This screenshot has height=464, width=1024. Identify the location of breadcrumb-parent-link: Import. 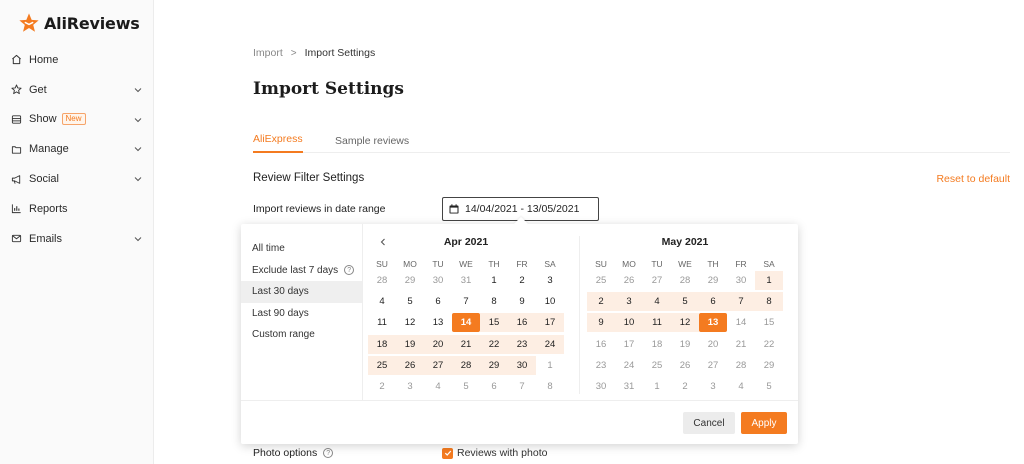
(268, 53).